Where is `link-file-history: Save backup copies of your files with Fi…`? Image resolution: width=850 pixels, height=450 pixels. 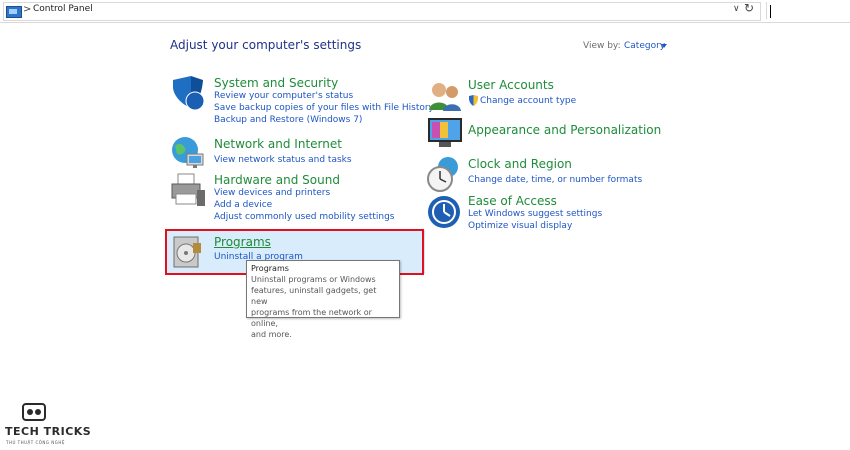 link-file-history: Save backup copies of your files with Fi… is located at coordinates (324, 108).